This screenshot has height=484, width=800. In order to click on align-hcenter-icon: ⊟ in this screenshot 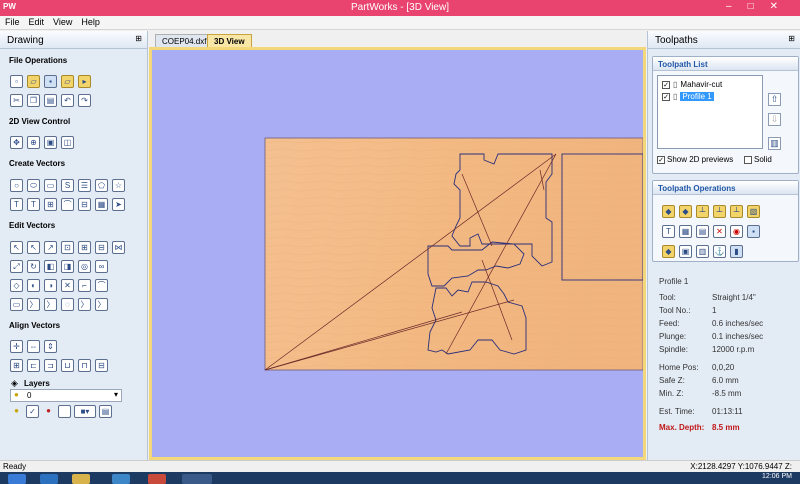, I will do `click(101, 365)`.